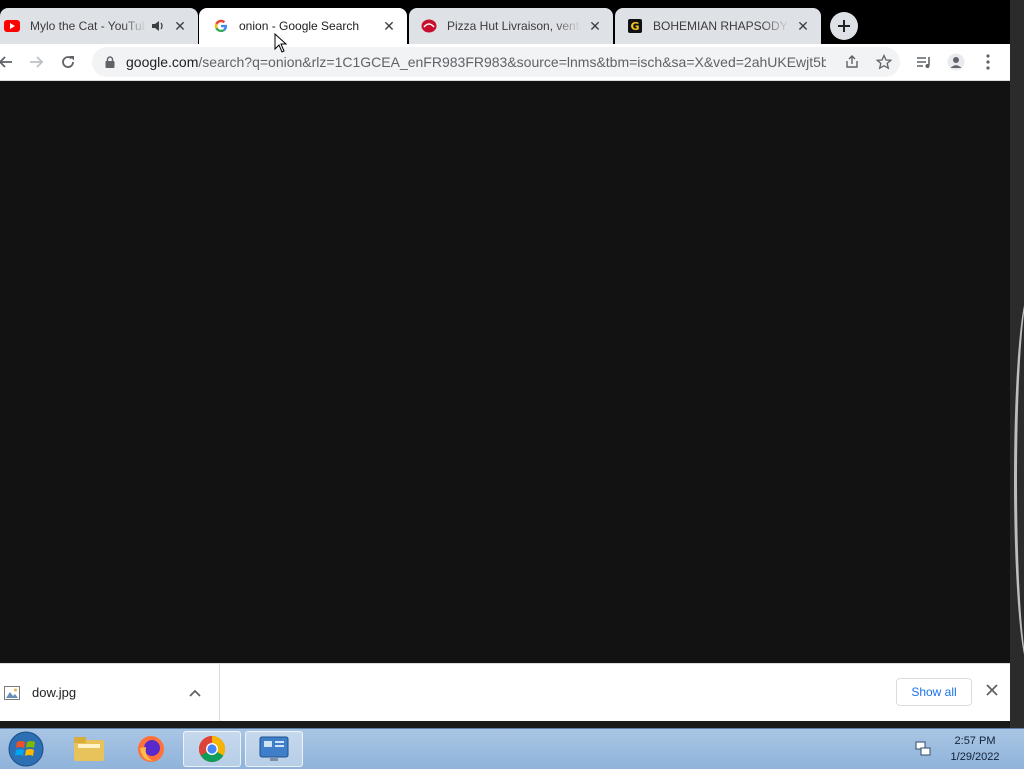  I want to click on close-icon, so click(992, 690).